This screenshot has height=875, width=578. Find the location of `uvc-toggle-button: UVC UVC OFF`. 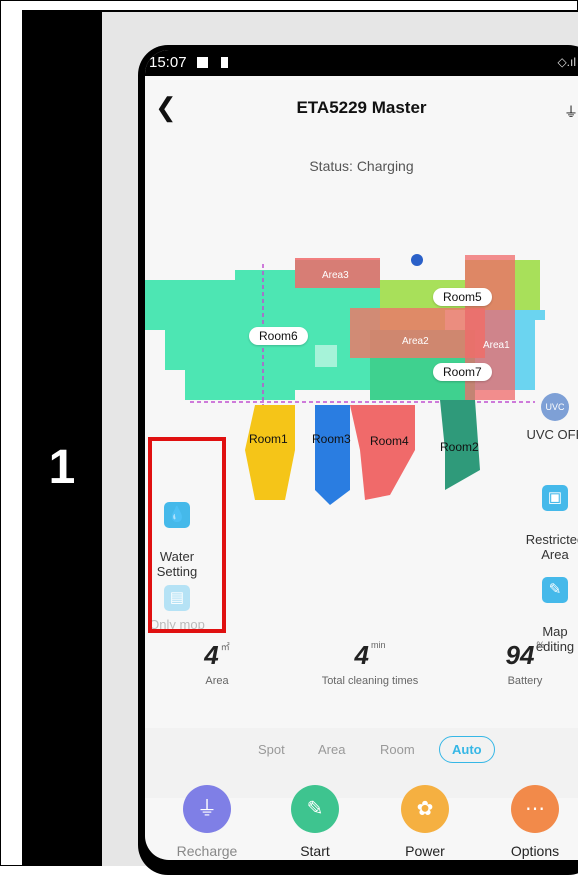

uvc-toggle-button: UVC UVC OFF is located at coordinates (544, 417).